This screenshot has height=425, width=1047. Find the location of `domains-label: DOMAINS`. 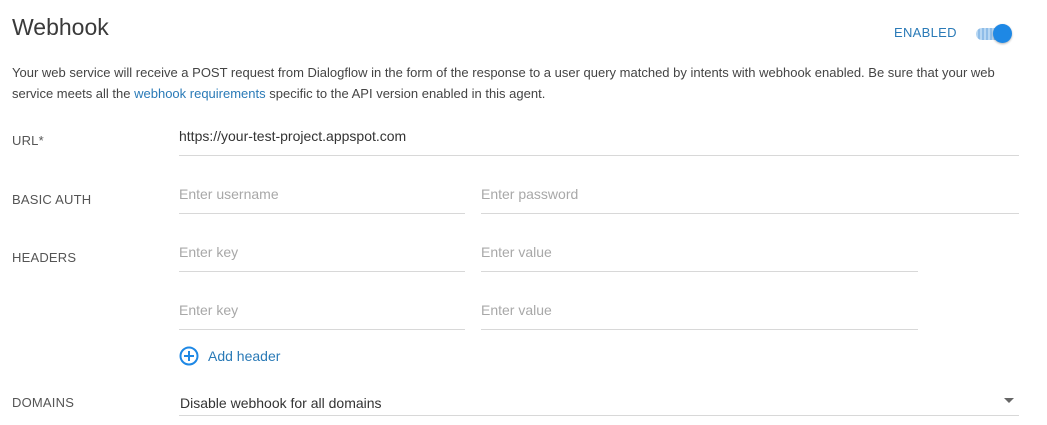

domains-label: DOMAINS is located at coordinates (43, 402).